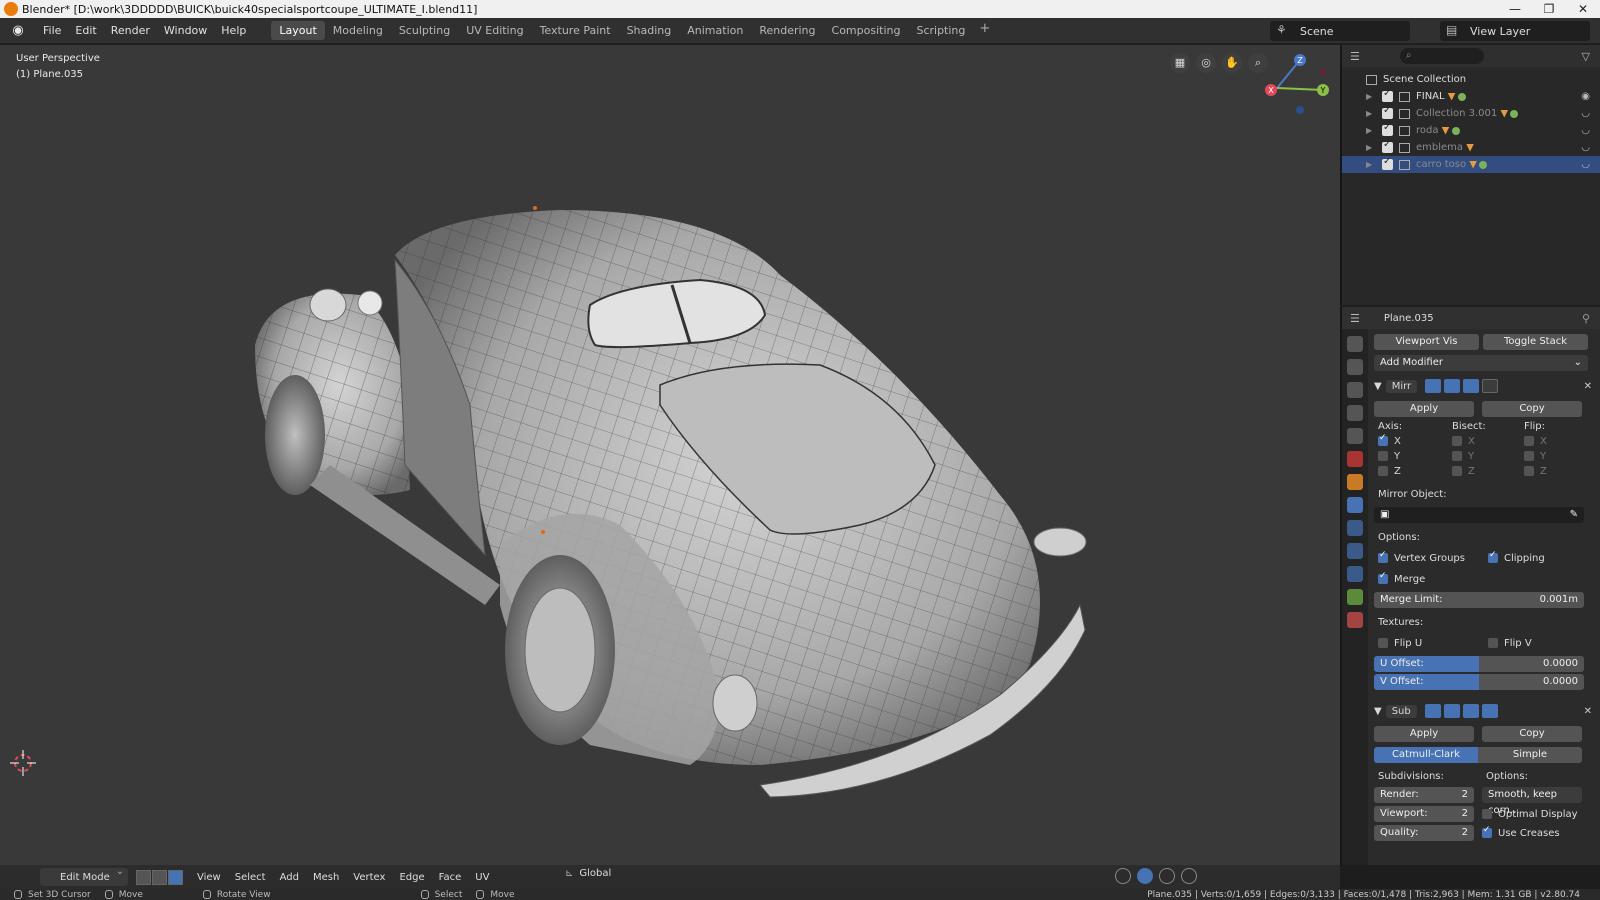 Image resolution: width=1600 pixels, height=900 pixels. I want to click on navigation-gizmo: Z Y X, so click(1300, 85).